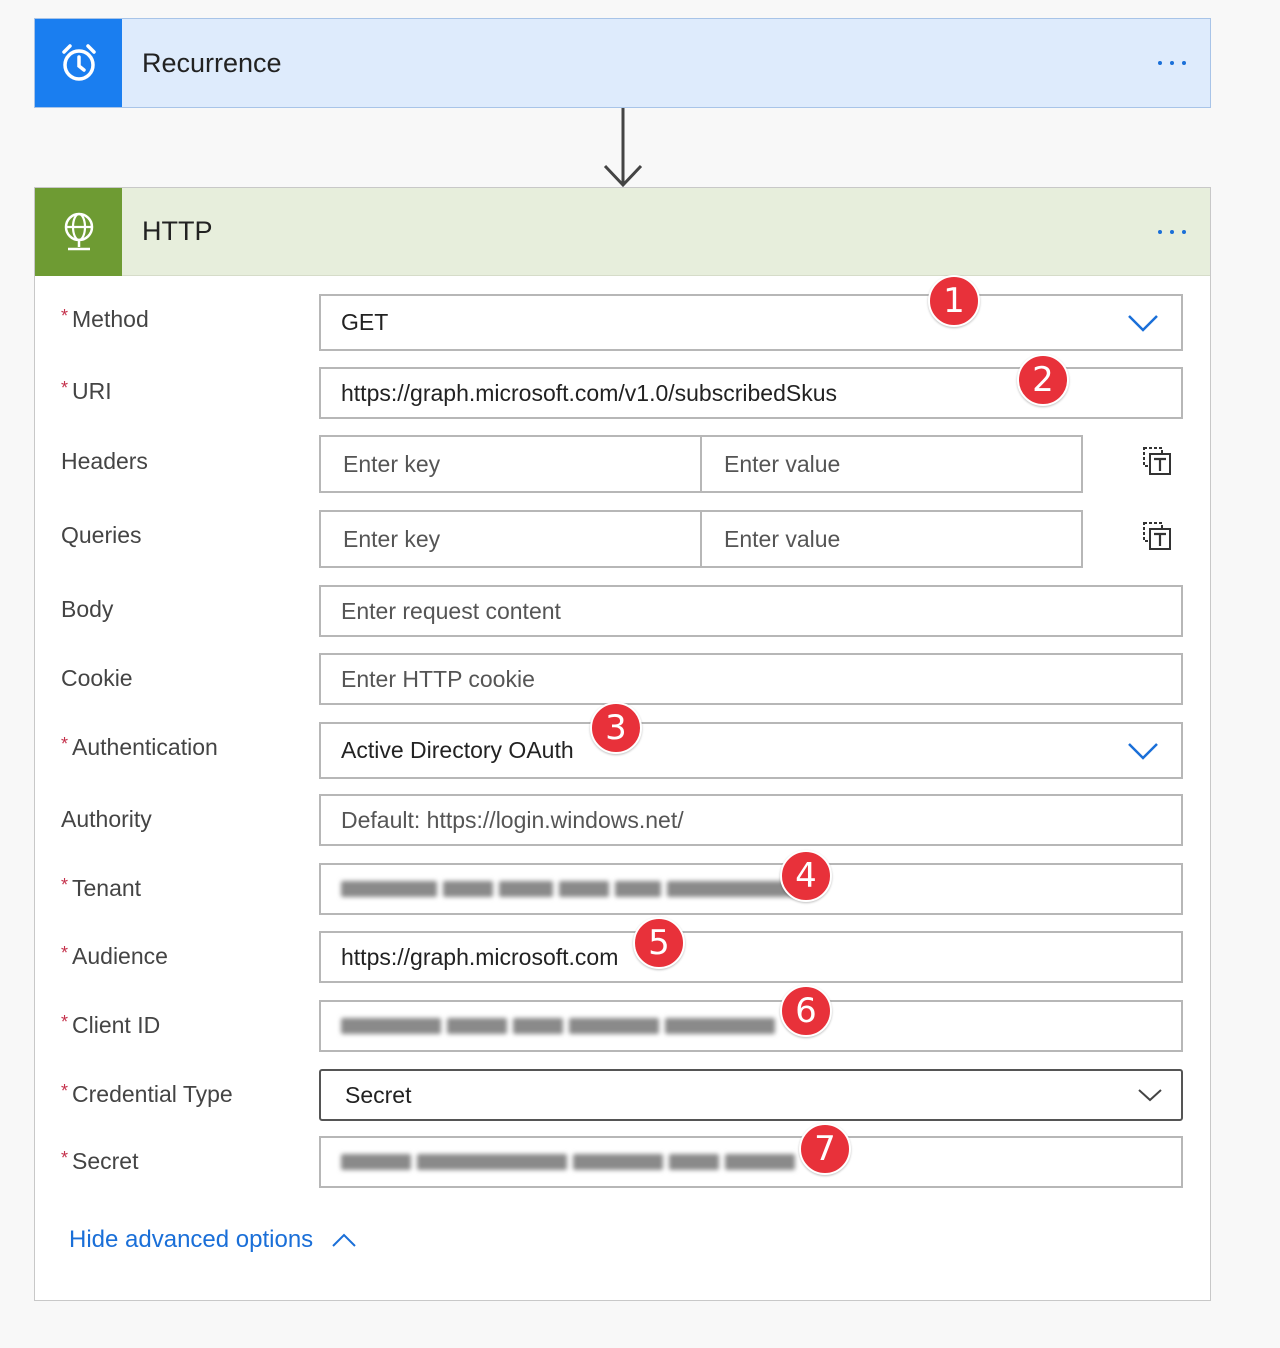  What do you see at coordinates (954, 301) in the screenshot?
I see `annotation-badge-1: 1` at bounding box center [954, 301].